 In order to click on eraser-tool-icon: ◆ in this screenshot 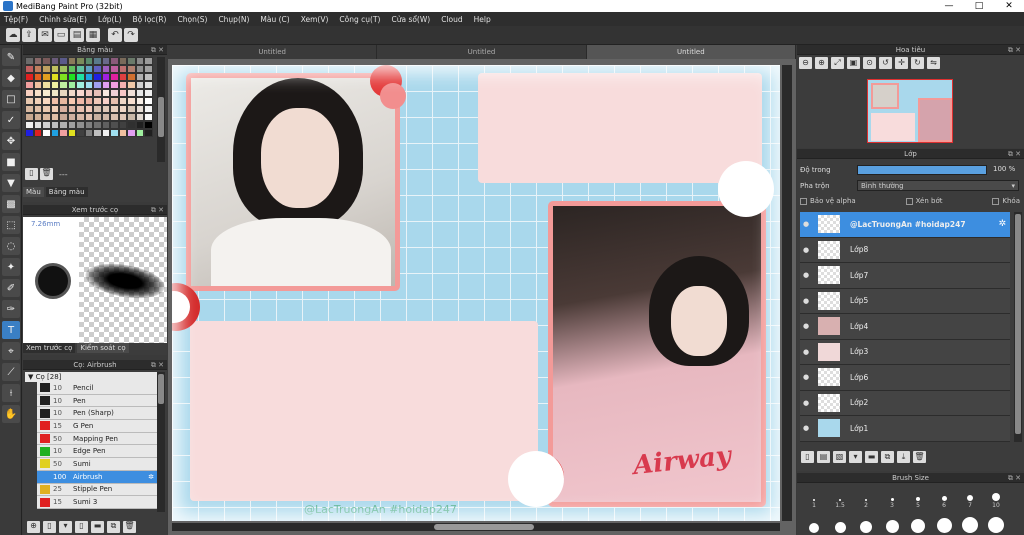, I will do `click(11, 78)`.